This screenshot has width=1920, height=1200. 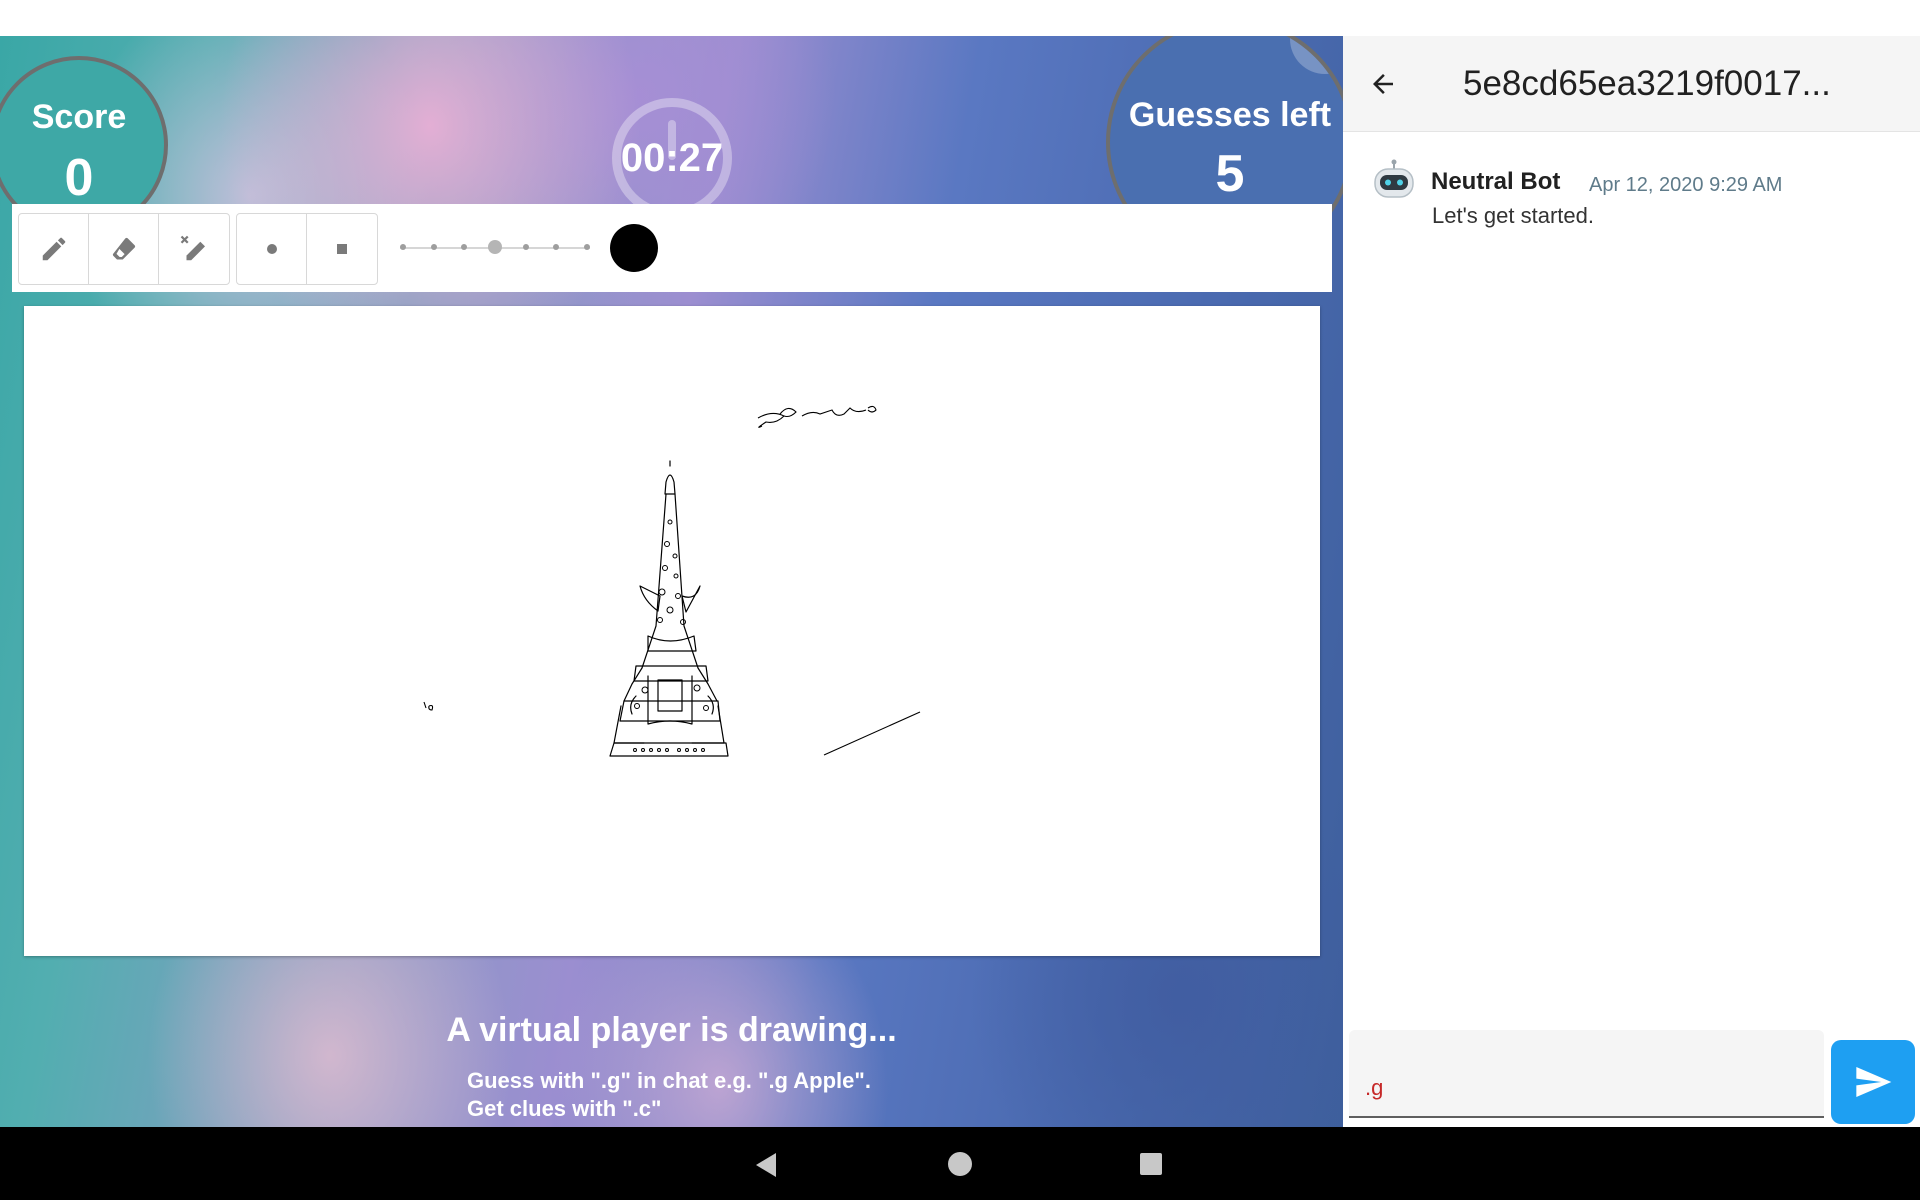 What do you see at coordinates (79, 117) in the screenshot?
I see `score-label: Score` at bounding box center [79, 117].